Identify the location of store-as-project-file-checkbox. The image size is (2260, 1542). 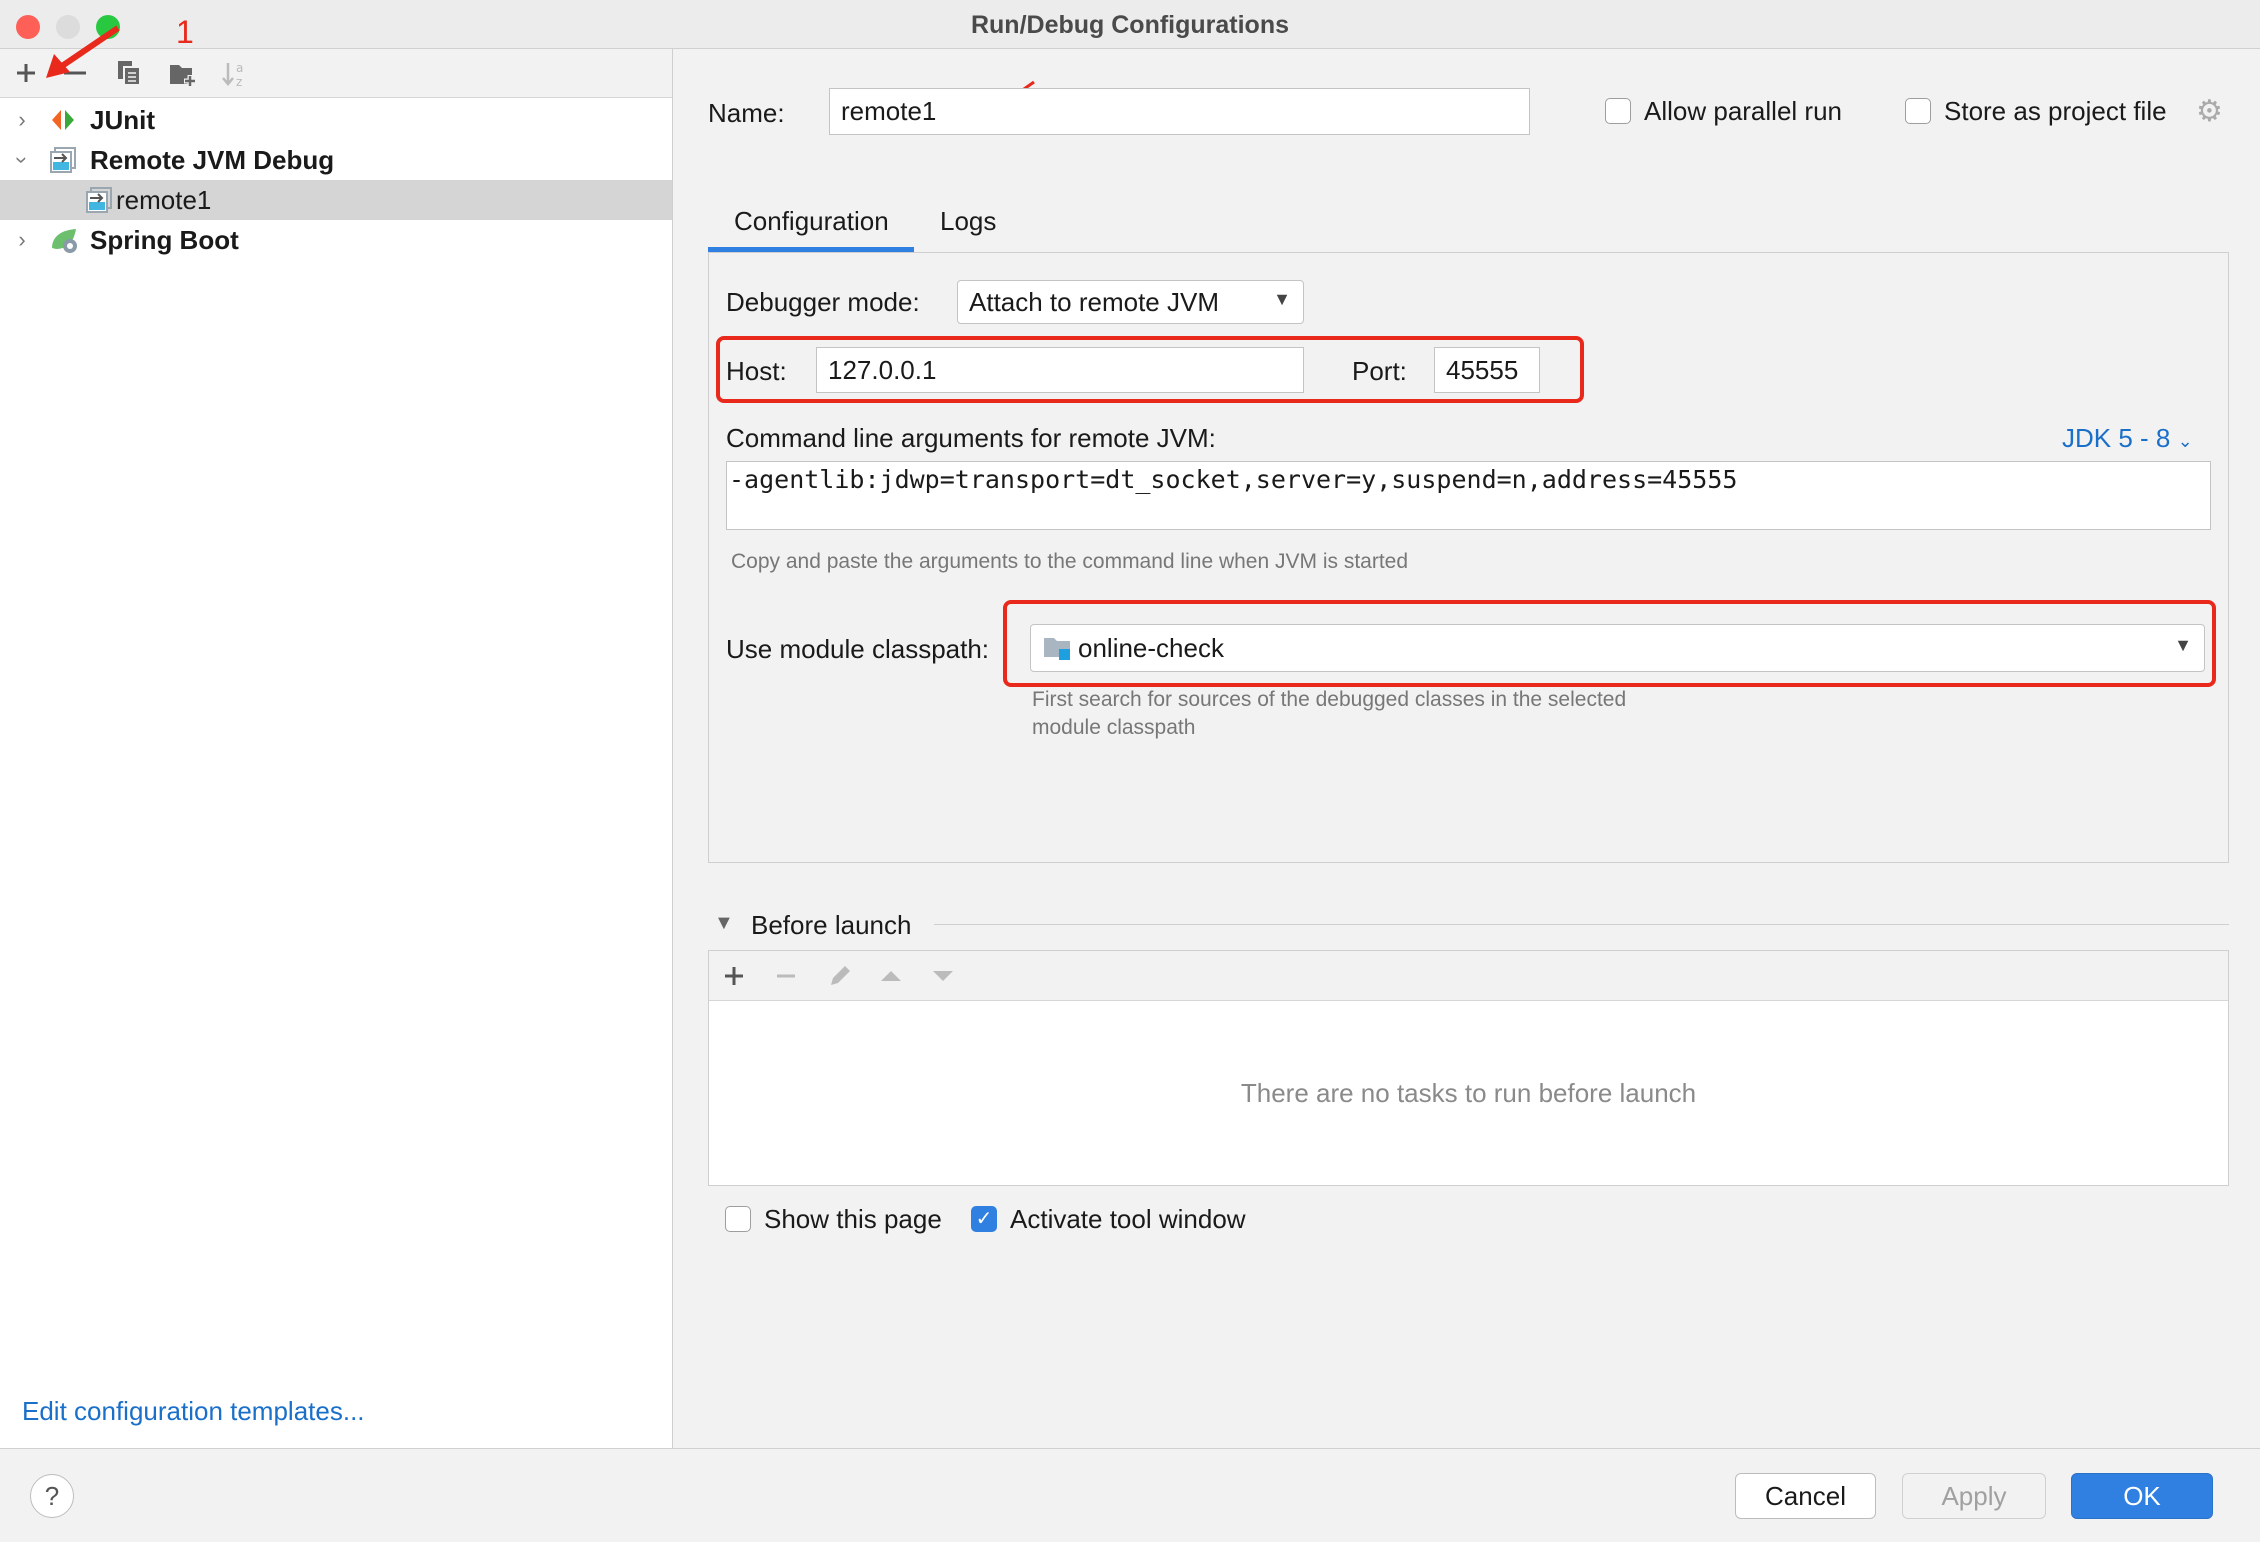
(1918, 111).